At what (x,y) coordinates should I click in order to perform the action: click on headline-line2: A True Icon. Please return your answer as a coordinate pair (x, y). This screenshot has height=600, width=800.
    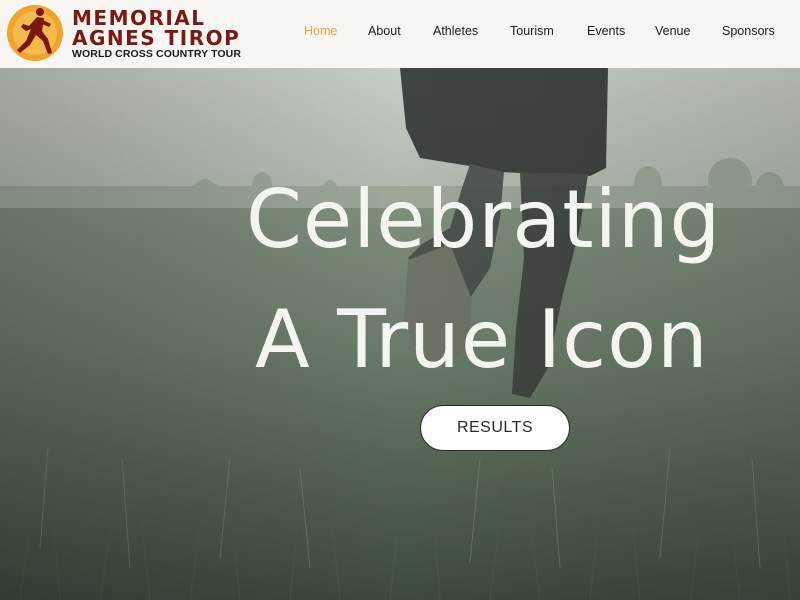
    Looking at the image, I should click on (482, 339).